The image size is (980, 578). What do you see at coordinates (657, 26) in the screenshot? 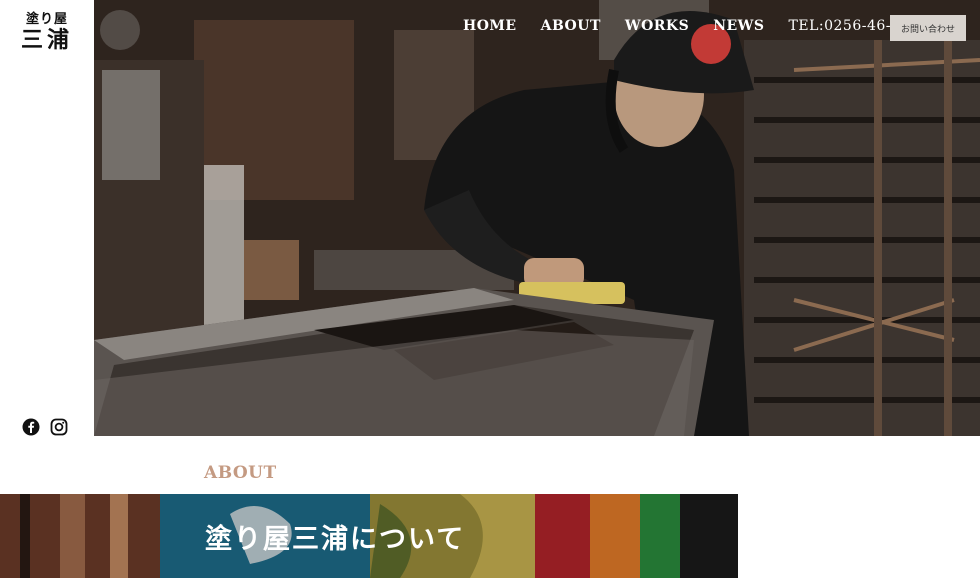
I see `nav-works: WORKS` at bounding box center [657, 26].